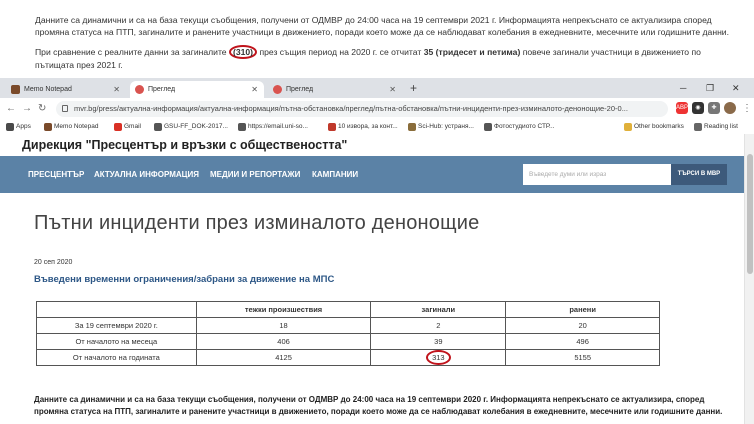 The width and height of the screenshot is (754, 424). I want to click on bookmark-apps: Apps, so click(18, 127).